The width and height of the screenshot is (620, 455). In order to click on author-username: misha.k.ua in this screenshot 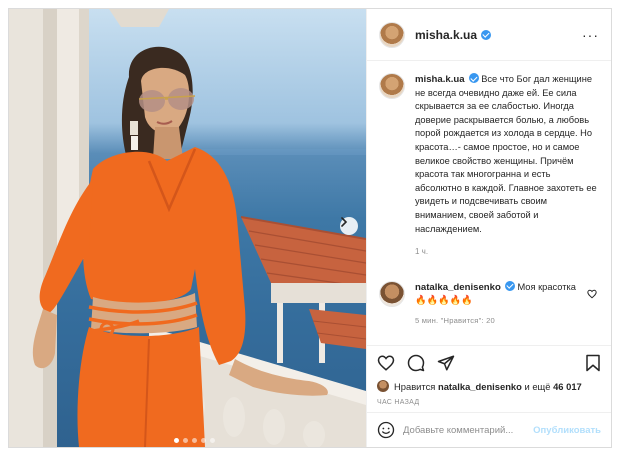, I will do `click(453, 35)`.